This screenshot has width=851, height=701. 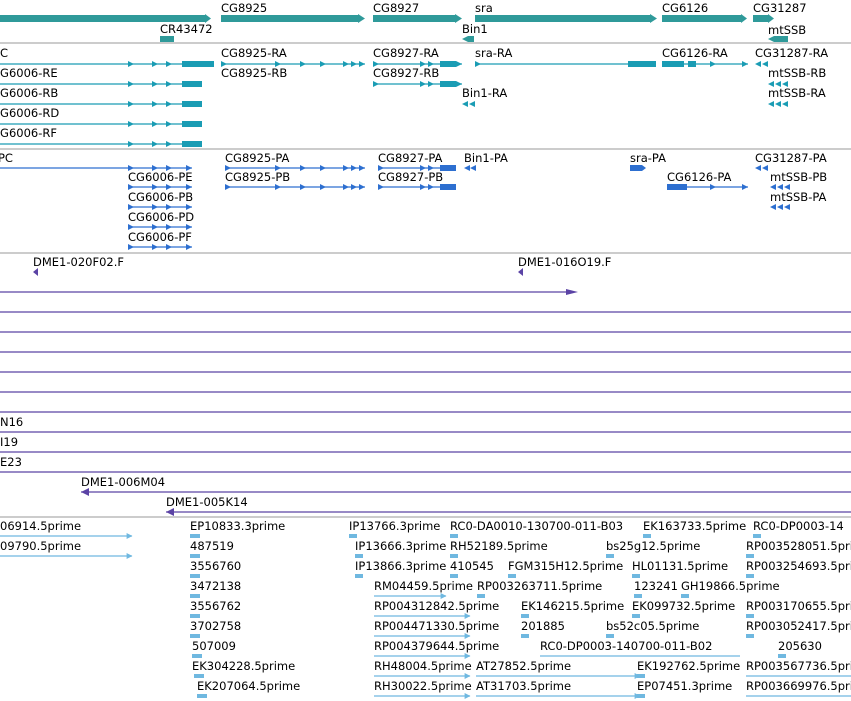 I want to click on gene-cg8927: CG8927, so click(x=417, y=12).